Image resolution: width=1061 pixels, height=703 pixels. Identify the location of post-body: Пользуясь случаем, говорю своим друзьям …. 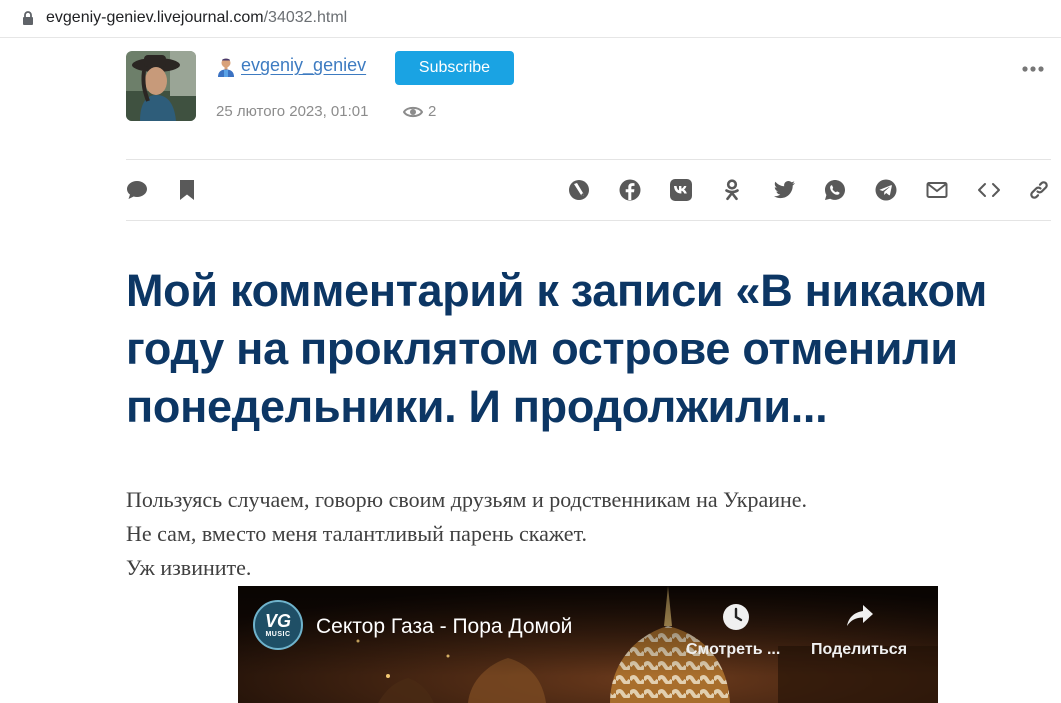
(588, 534).